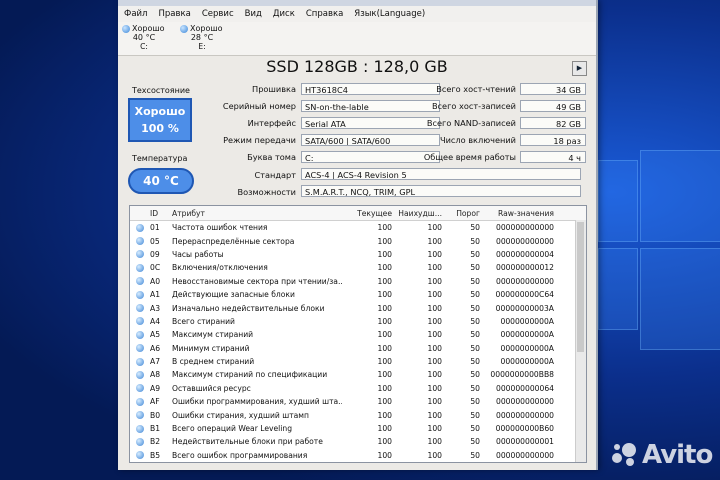  Describe the element at coordinates (250, 375) in the screenshot. I see `row-attribute: Максимум стираний по спецификации` at that location.